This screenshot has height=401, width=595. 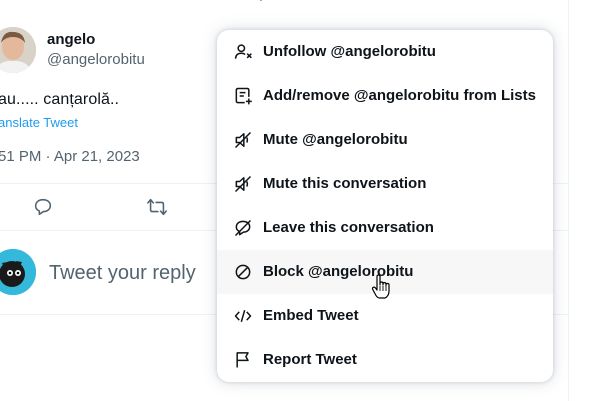 I want to click on avatar-character-icon, so click(x=18, y=272).